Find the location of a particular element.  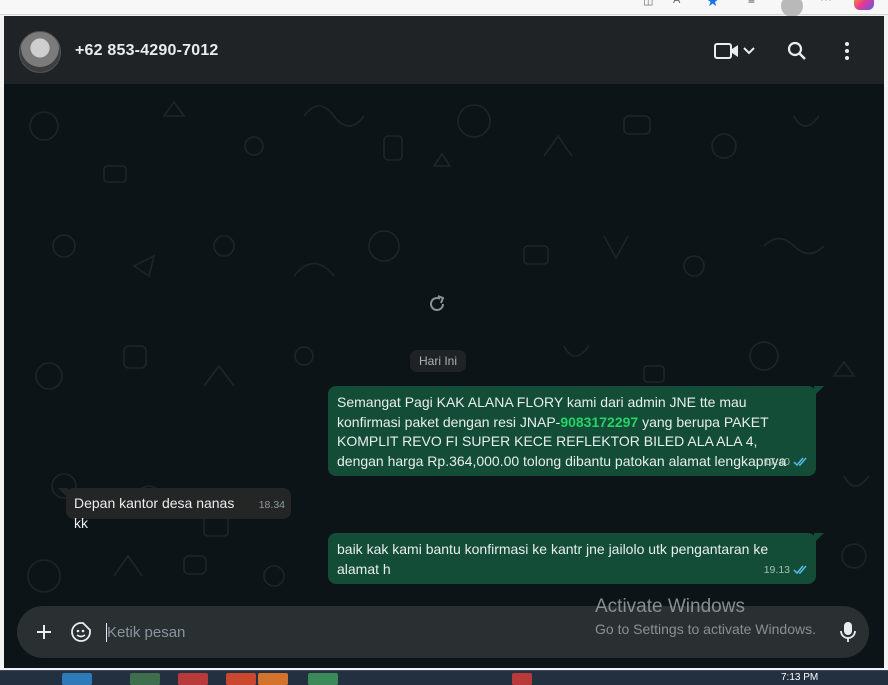

copilot-icon is located at coordinates (864, 5).